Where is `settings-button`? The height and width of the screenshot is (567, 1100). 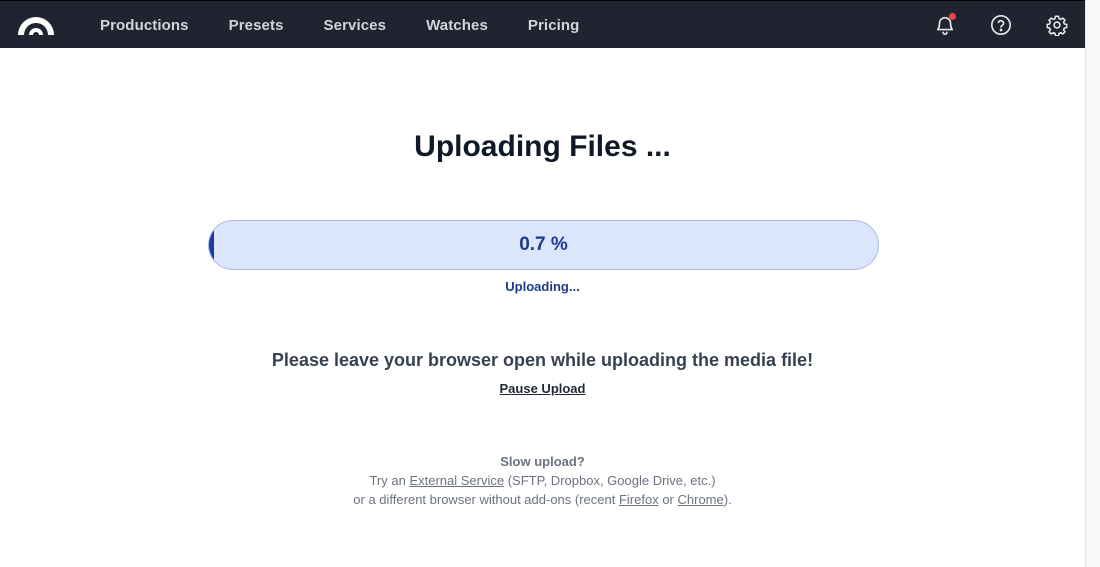 settings-button is located at coordinates (1057, 25).